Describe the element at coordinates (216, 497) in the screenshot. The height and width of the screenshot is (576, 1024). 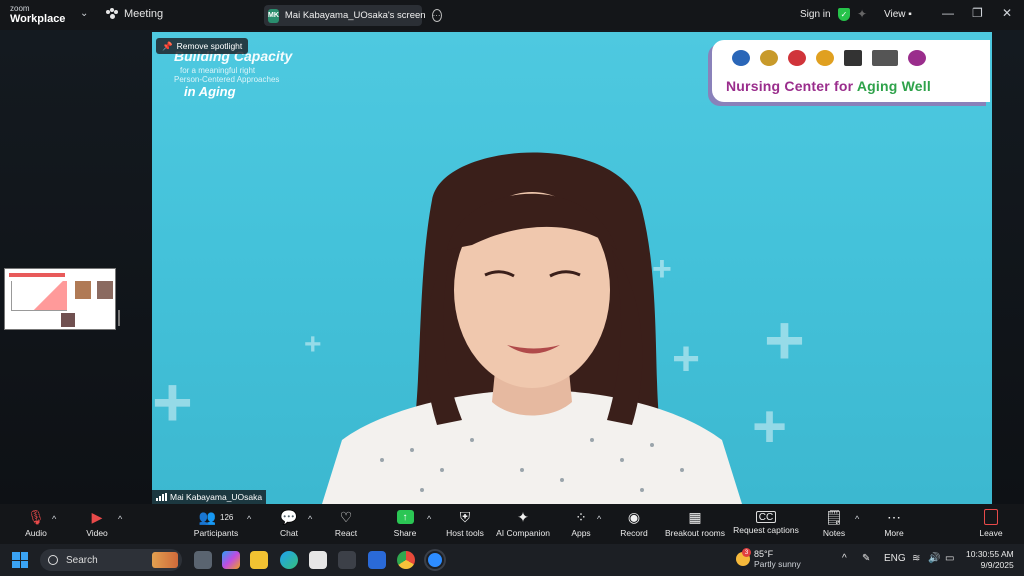
I see `participant-name: Mai Kabayama_UOsaka` at that location.